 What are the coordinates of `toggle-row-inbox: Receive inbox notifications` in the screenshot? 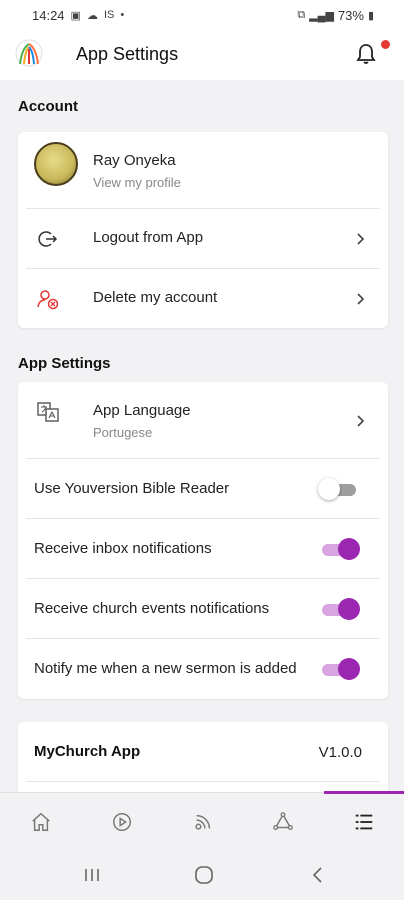 It's located at (203, 549).